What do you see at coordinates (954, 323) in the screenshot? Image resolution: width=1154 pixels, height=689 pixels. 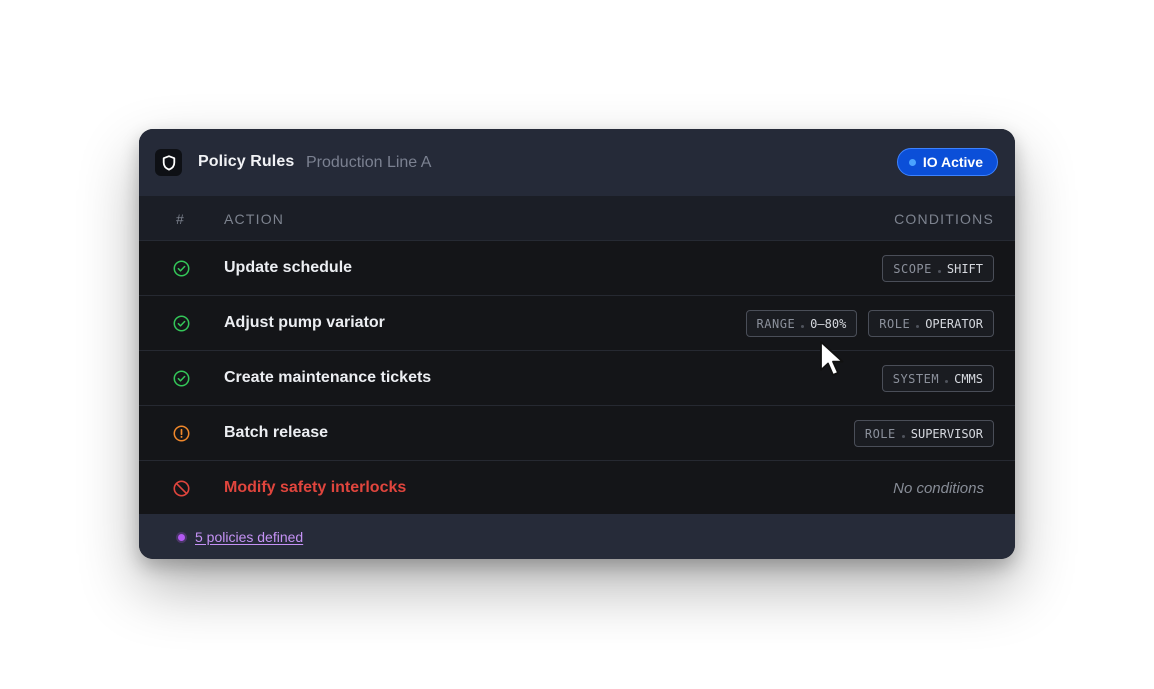 I see `condition-value: OPERATOR` at bounding box center [954, 323].